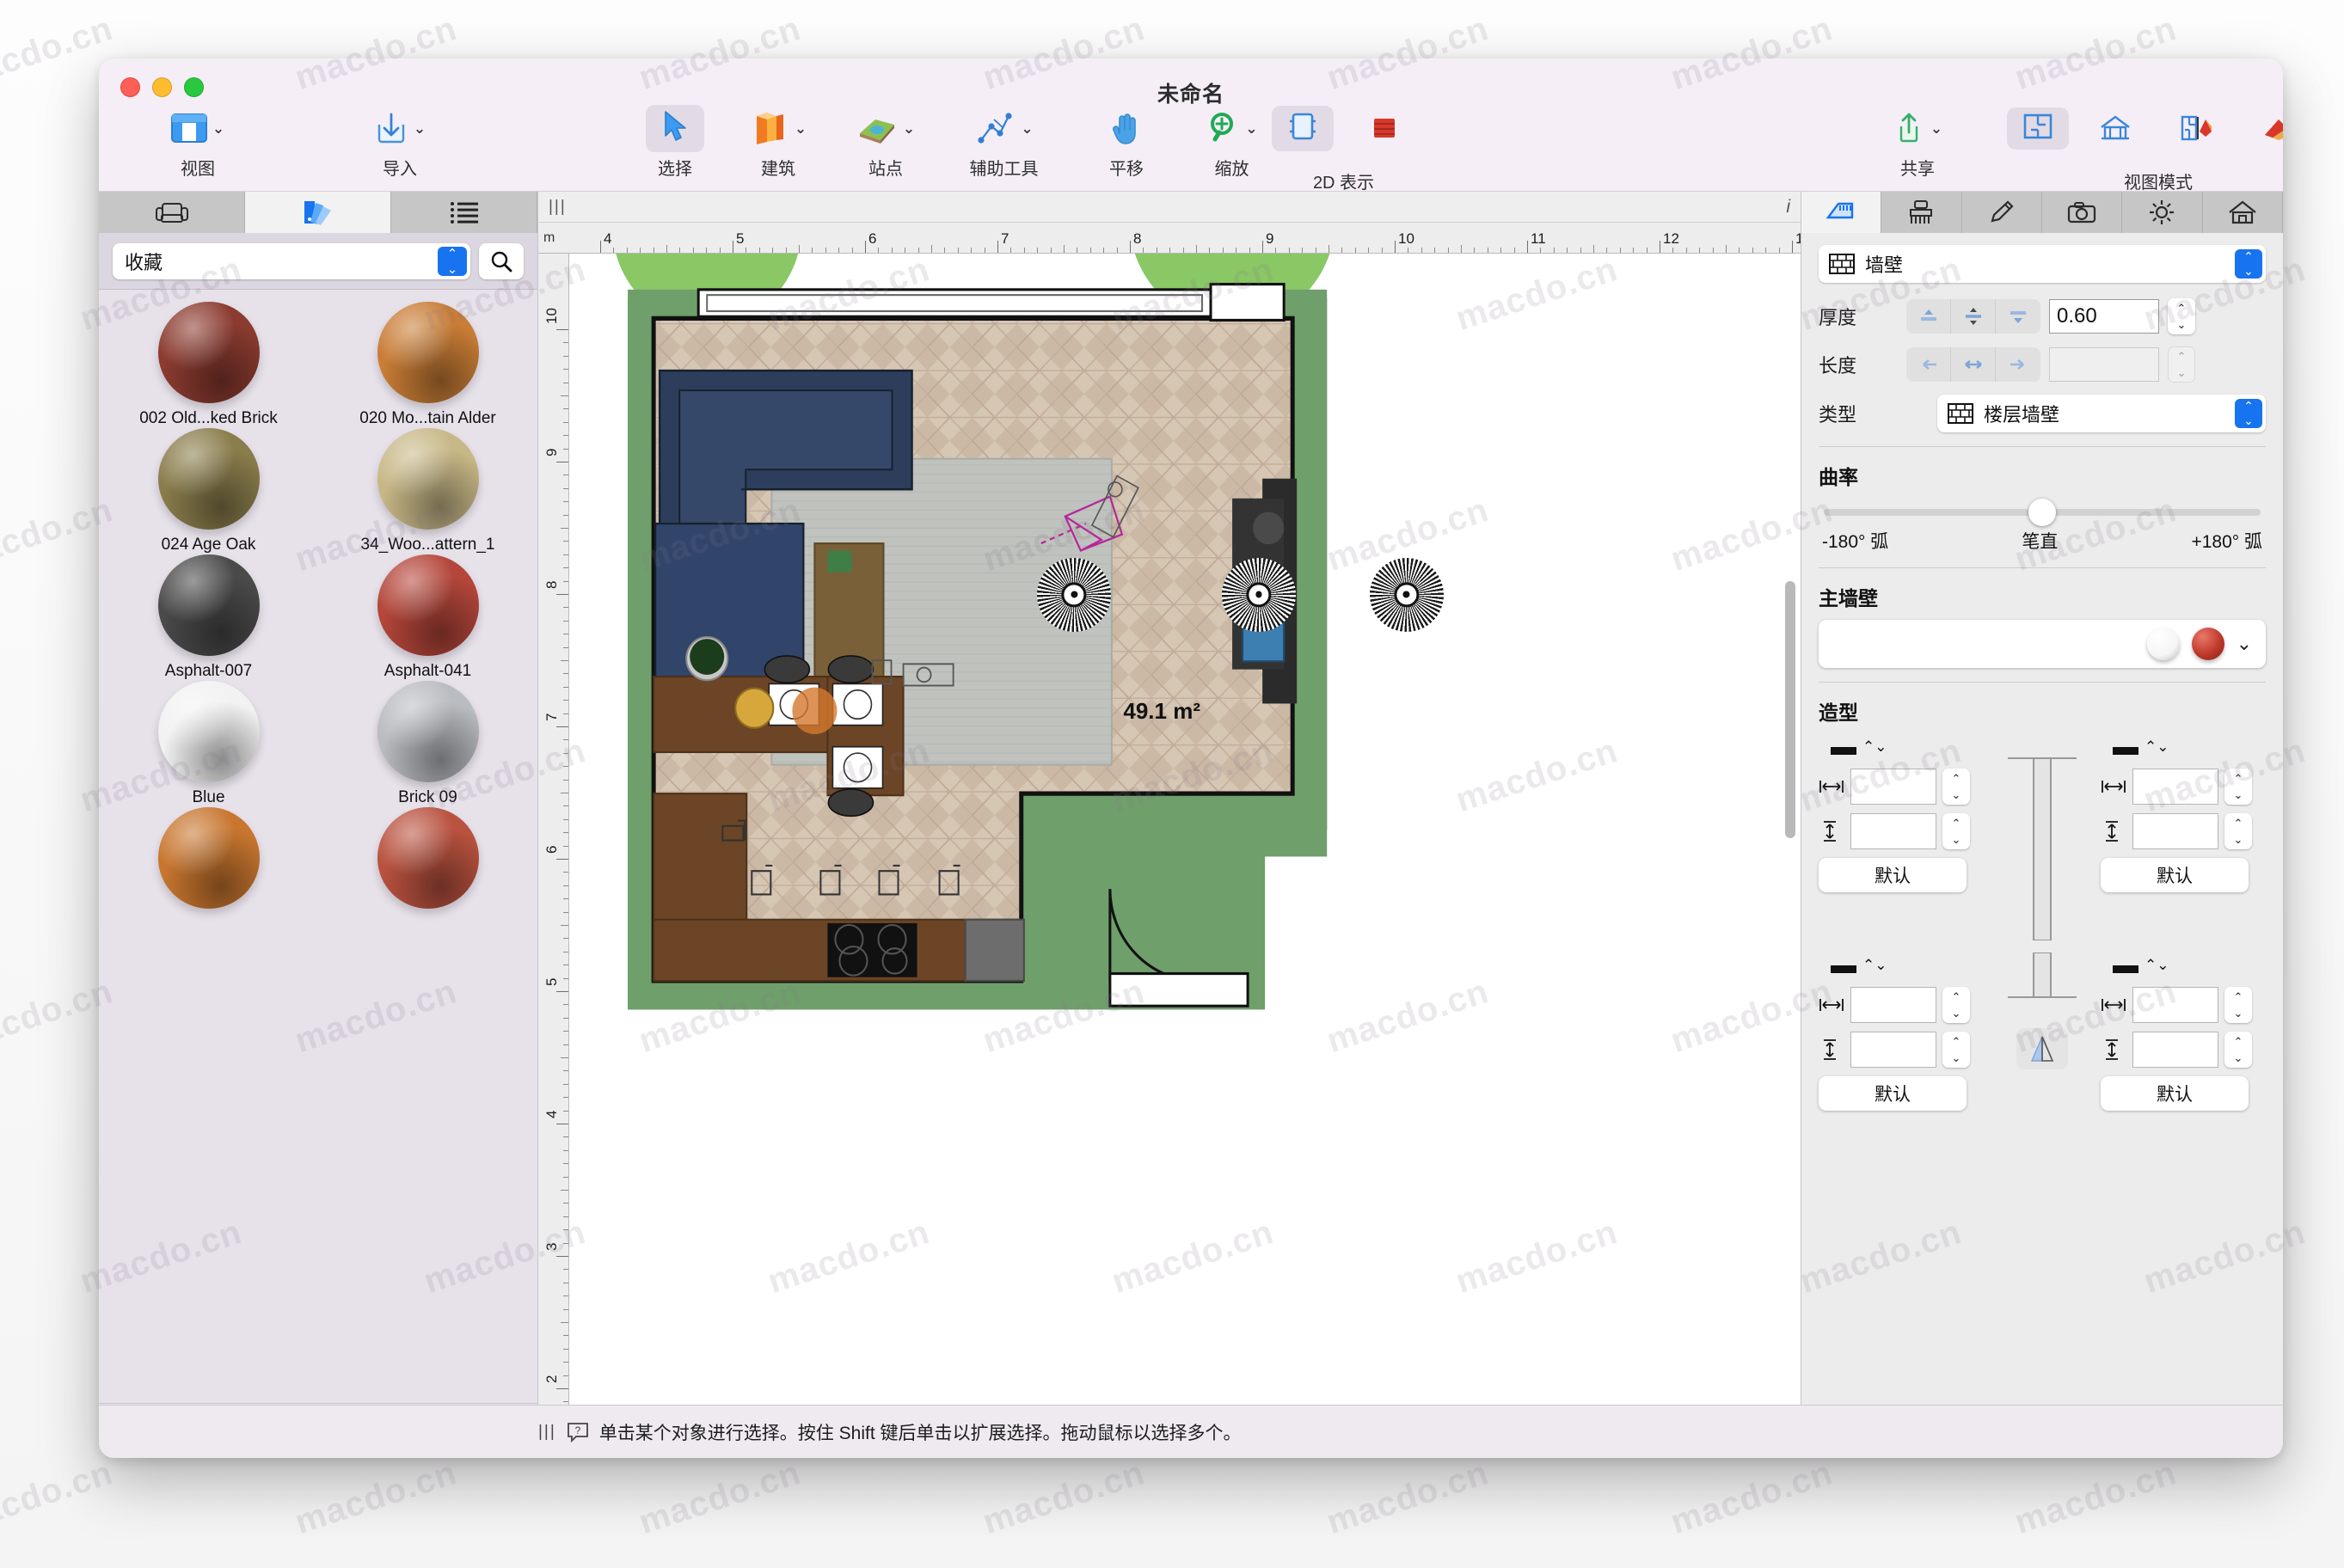 This screenshot has height=1568, width=2344. What do you see at coordinates (2101, 413) in the screenshot?
I see `wall-type-select: 楼层墙壁 ⌃ ⌄` at bounding box center [2101, 413].